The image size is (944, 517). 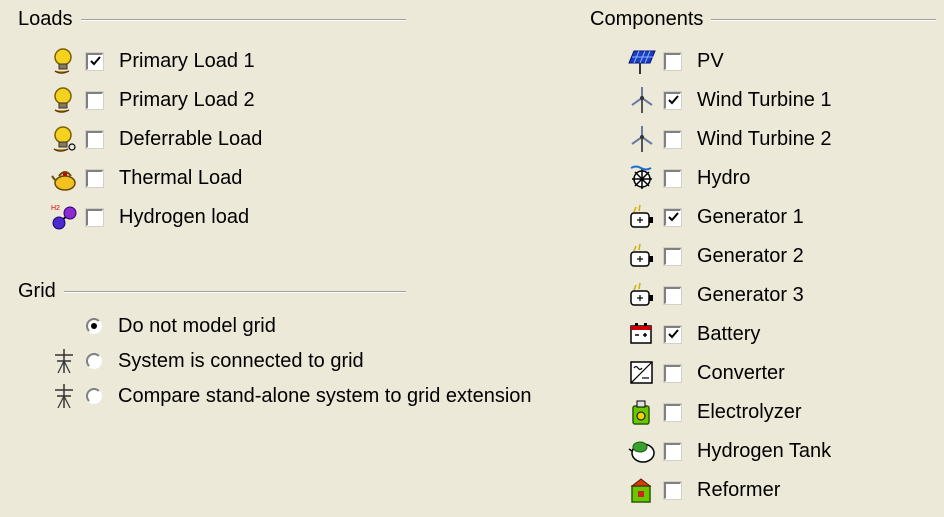 I want to click on components-group-header: Components, so click(x=763, y=19).